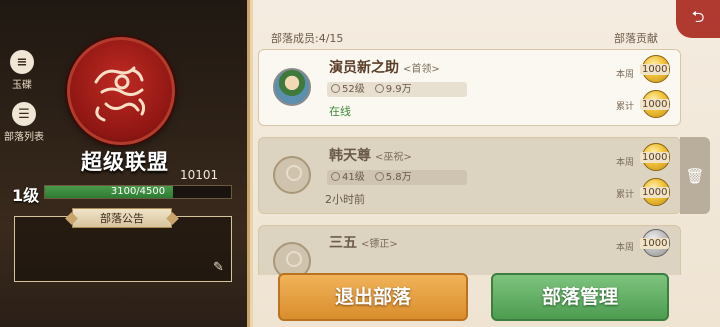  What do you see at coordinates (373, 297) in the screenshot?
I see `quit-alliance-button: 退出部落` at bounding box center [373, 297].